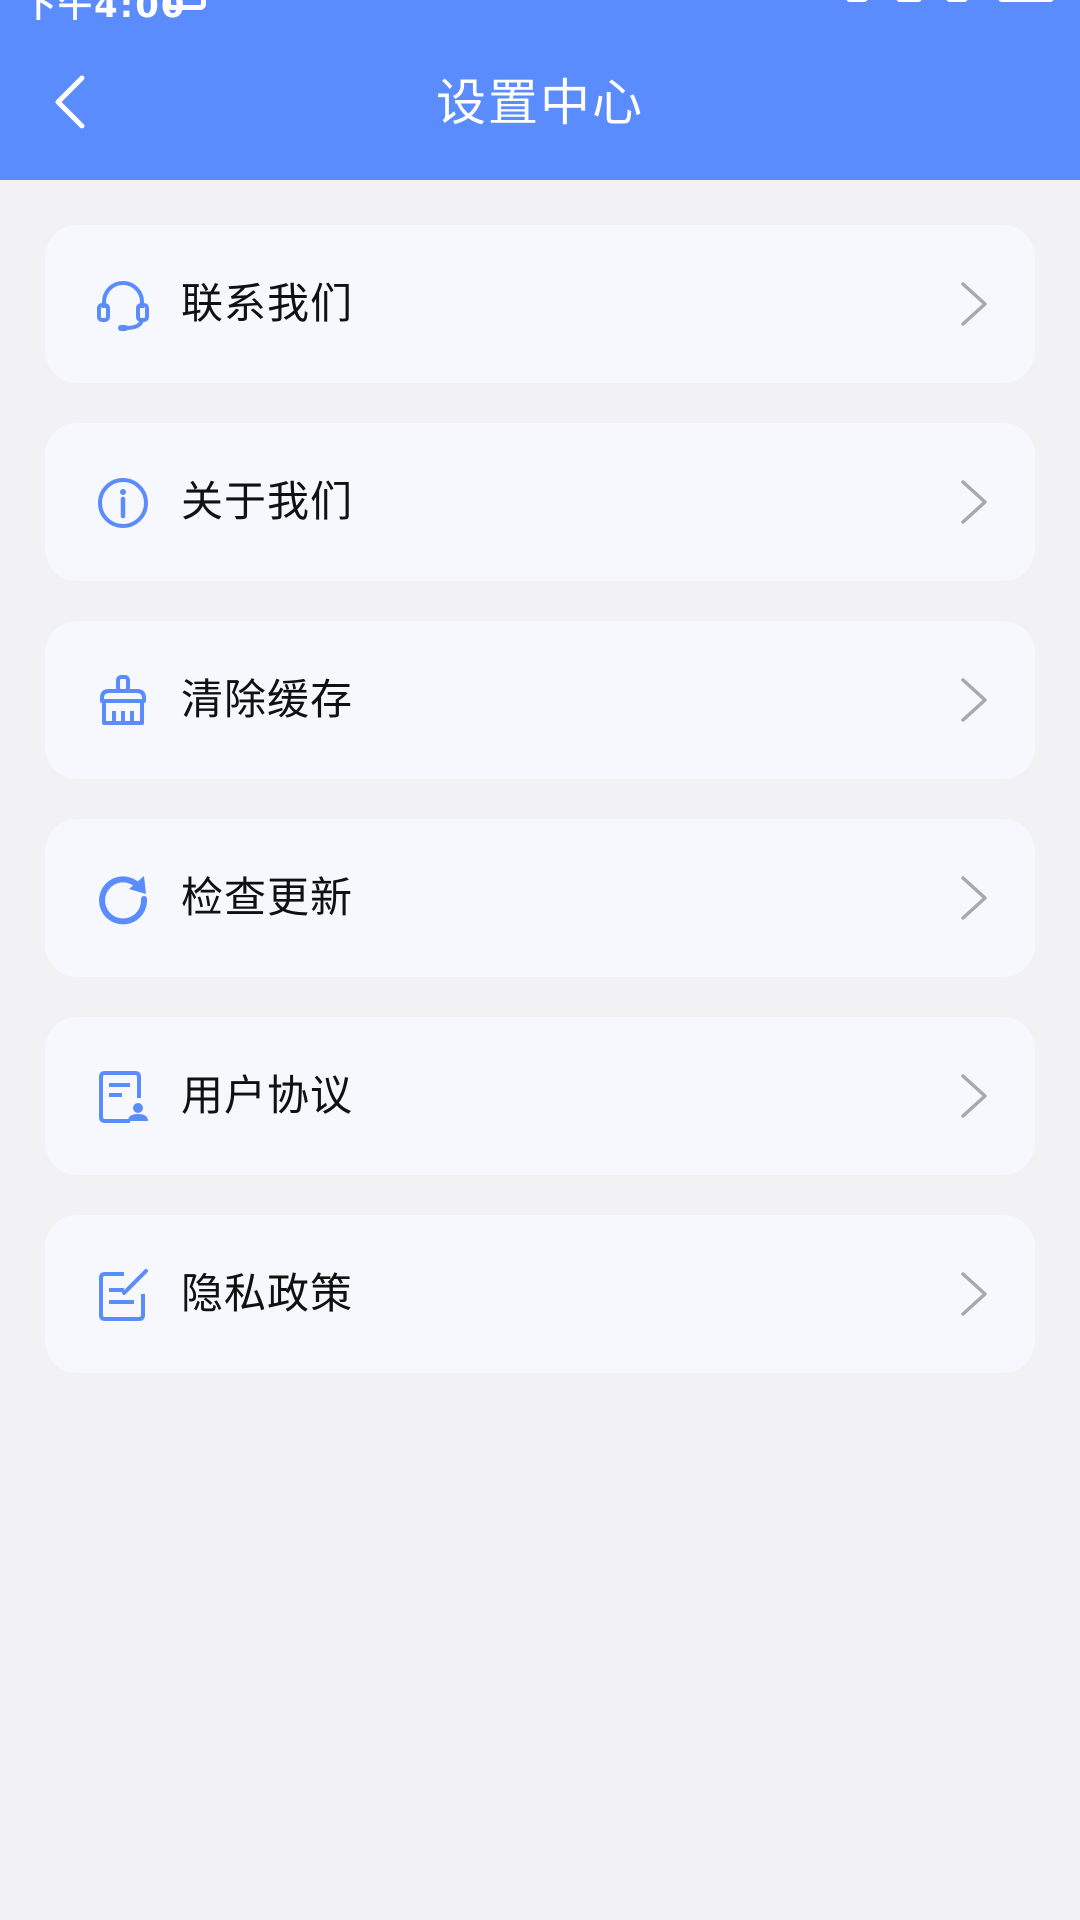  What do you see at coordinates (123, 503) in the screenshot?
I see `info-icon` at bounding box center [123, 503].